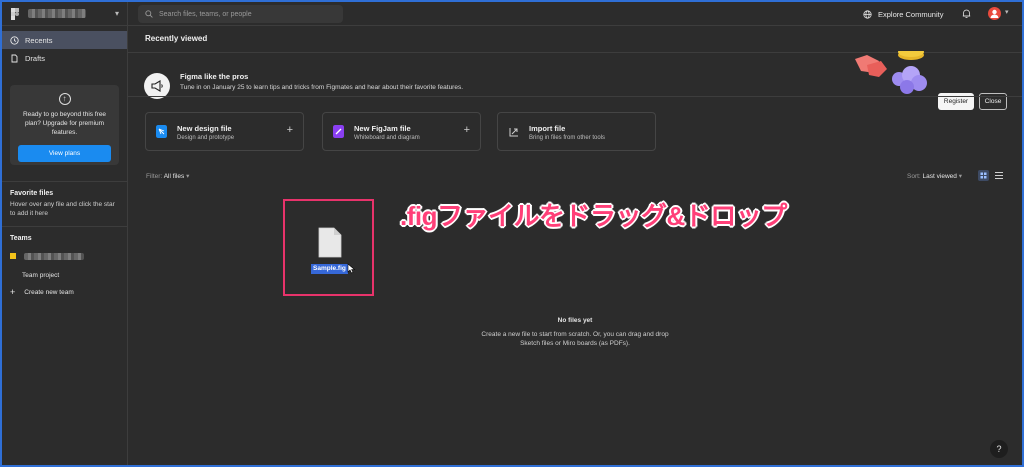 Image resolution: width=1024 pixels, height=467 pixels. Describe the element at coordinates (206, 138) in the screenshot. I see `card-subtitle: Design and prototype` at that location.